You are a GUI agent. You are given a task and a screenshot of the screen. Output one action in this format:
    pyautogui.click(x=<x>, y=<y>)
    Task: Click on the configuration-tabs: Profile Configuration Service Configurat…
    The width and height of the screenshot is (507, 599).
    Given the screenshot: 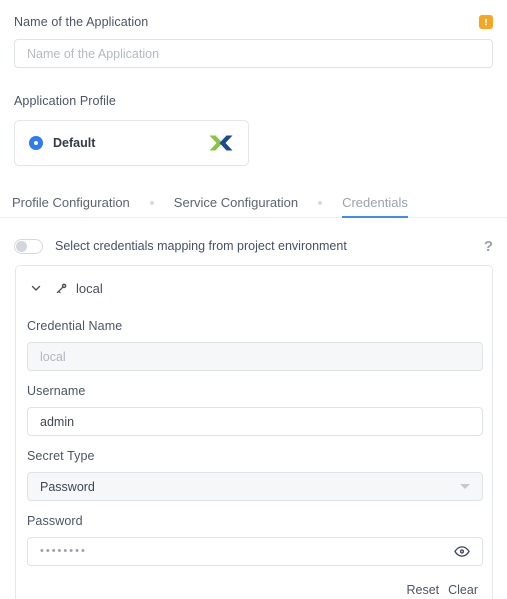 What is the action you would take?
    pyautogui.click(x=253, y=203)
    